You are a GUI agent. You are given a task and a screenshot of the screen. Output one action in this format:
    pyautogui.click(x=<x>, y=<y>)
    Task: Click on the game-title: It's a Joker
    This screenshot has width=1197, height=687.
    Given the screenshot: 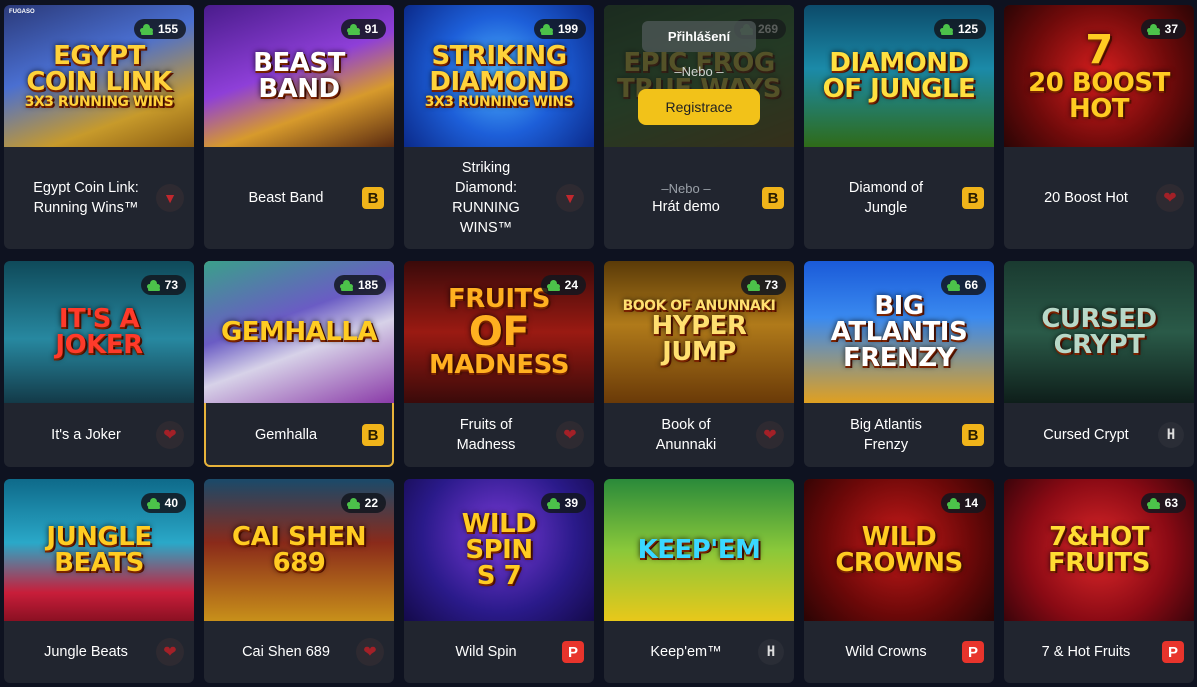 What is the action you would take?
    pyautogui.click(x=86, y=435)
    